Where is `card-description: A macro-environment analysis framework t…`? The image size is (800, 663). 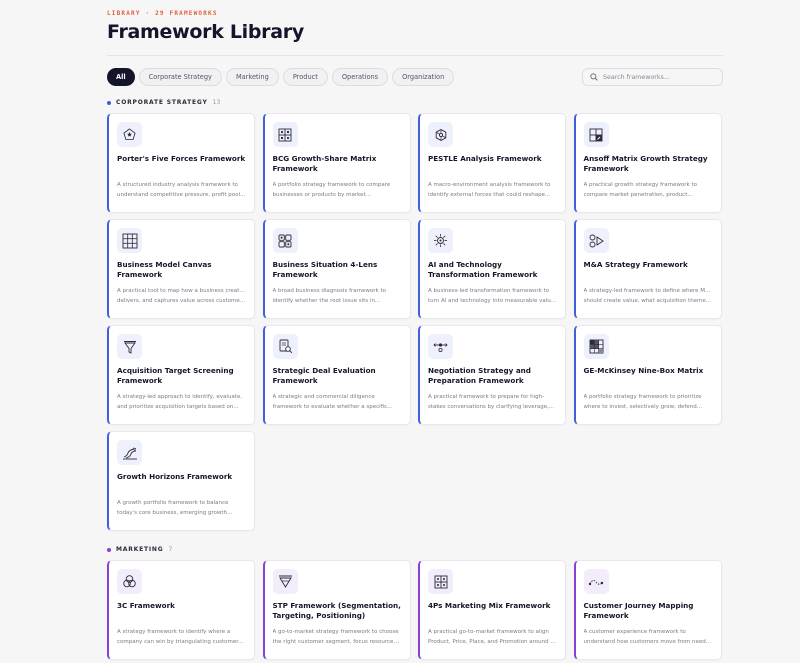
card-description: A macro-environment analysis framework t… is located at coordinates (489, 190).